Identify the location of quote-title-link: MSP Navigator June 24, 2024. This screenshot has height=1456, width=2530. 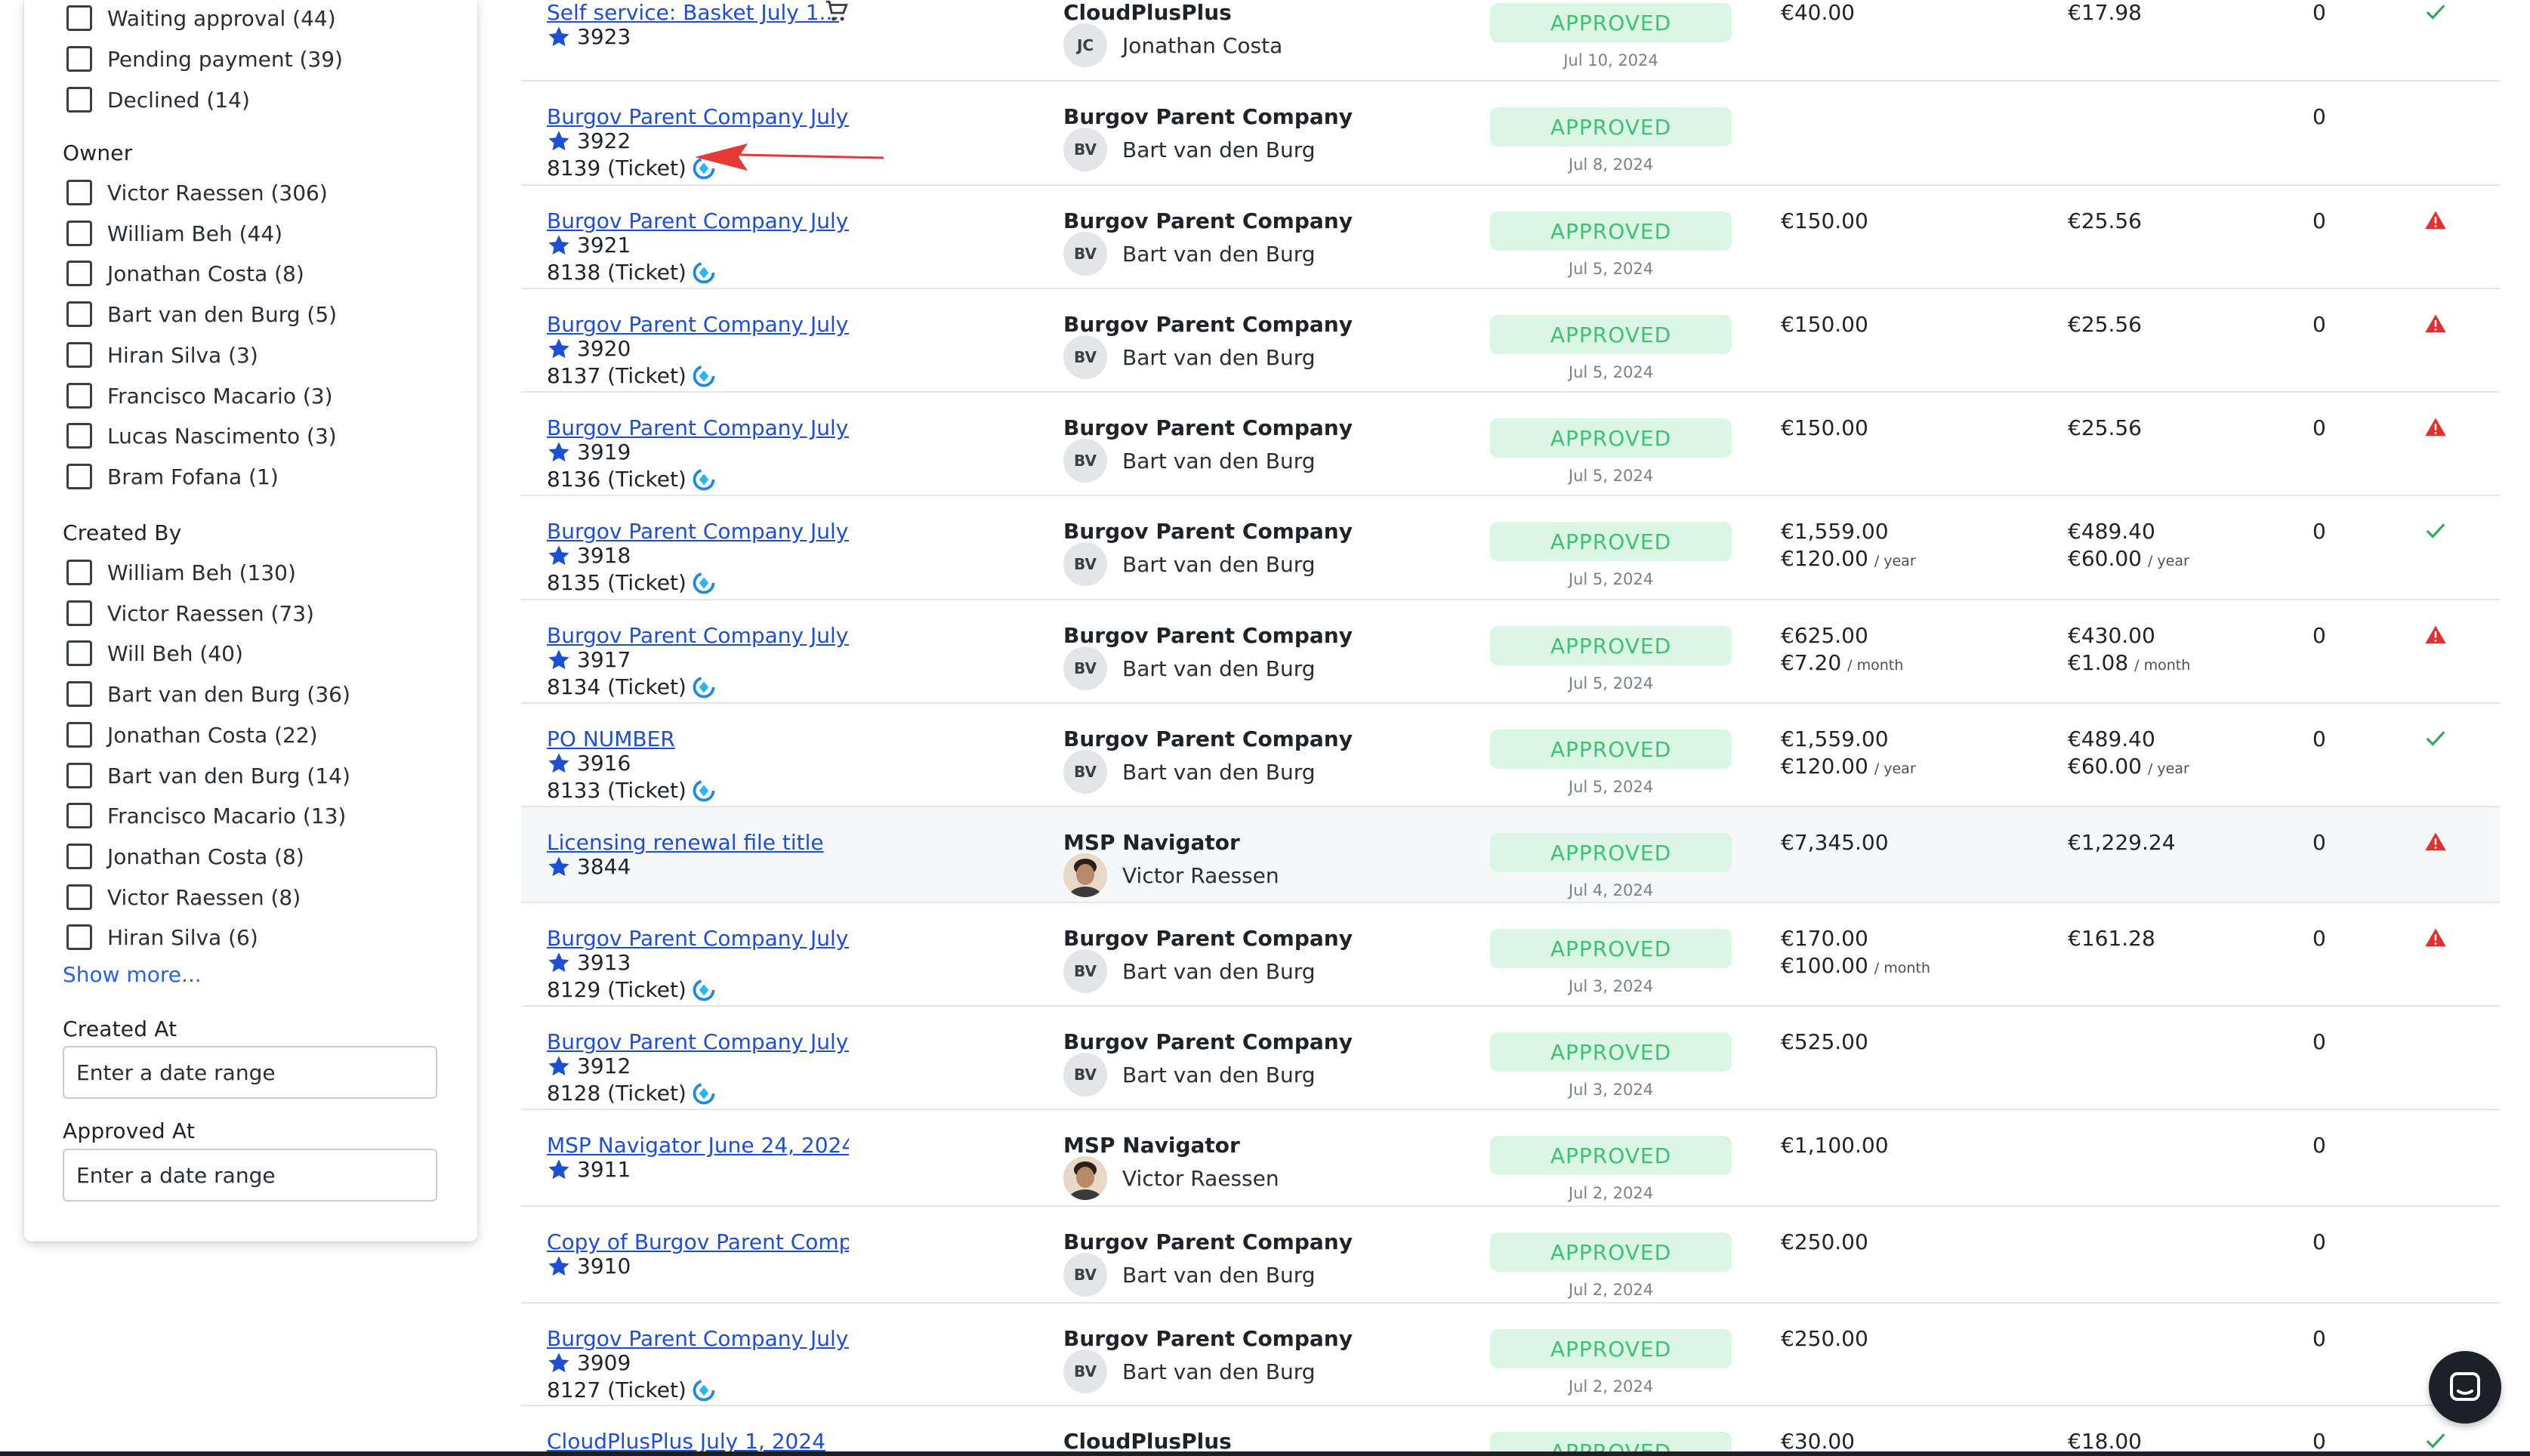
(698, 1145).